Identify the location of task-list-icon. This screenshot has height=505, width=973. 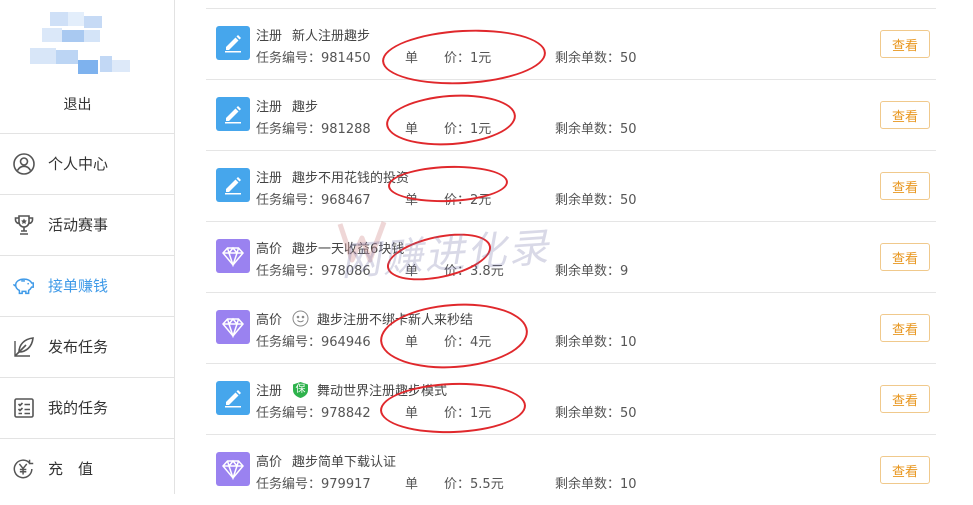
(24, 408).